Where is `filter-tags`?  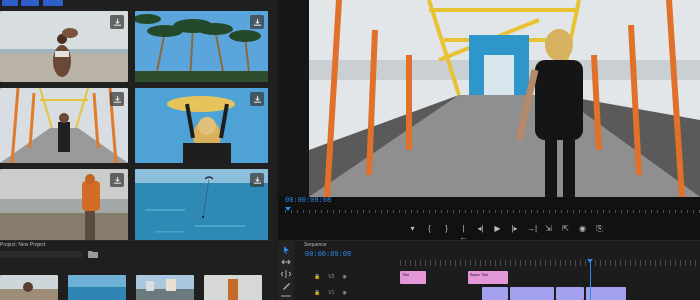 filter-tags is located at coordinates (137, 3).